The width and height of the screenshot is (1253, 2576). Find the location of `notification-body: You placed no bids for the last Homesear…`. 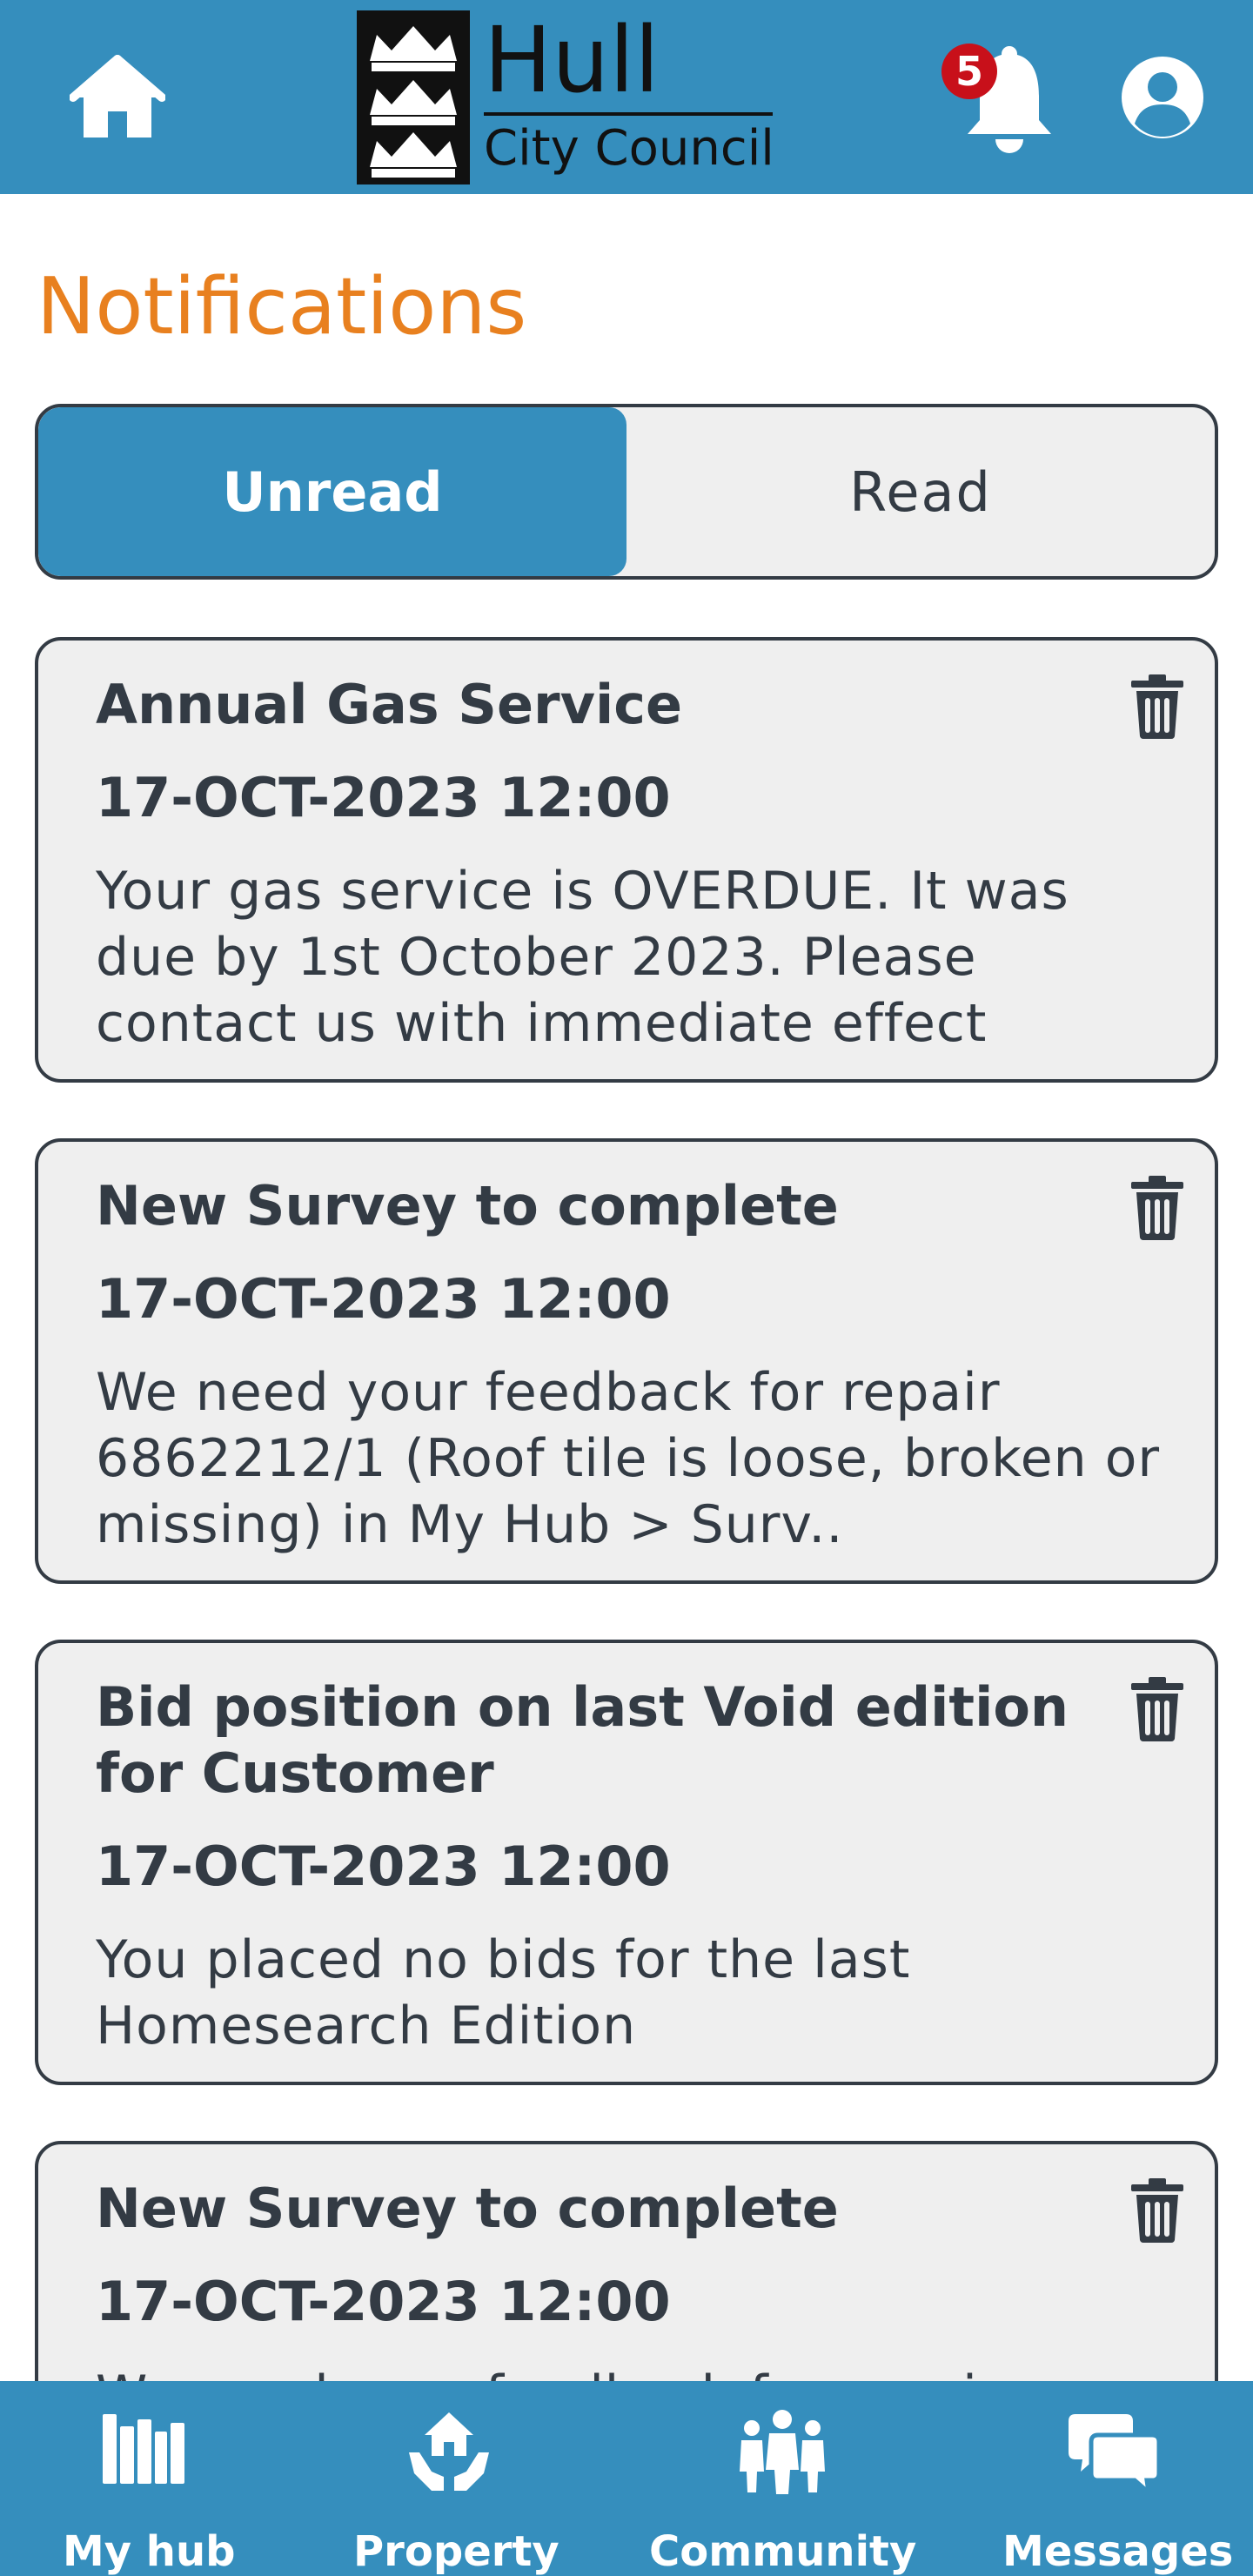

notification-body: You placed no bids for the last Homesear… is located at coordinates (504, 1992).